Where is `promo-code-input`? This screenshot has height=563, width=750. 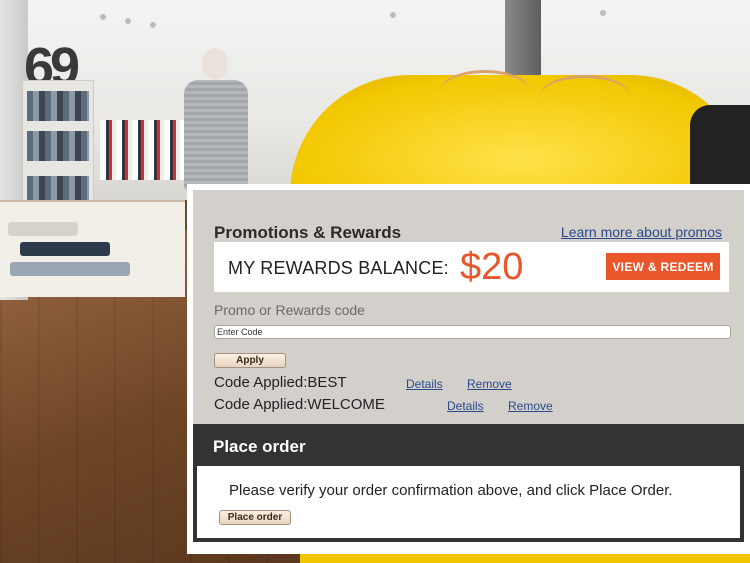 promo-code-input is located at coordinates (472, 332).